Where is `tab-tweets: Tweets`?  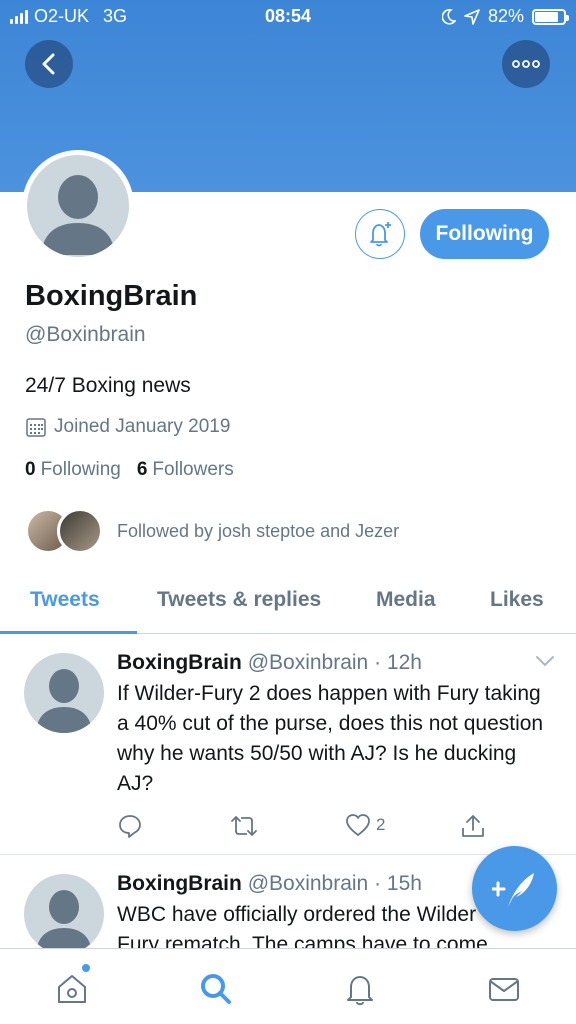
tab-tweets: Tweets is located at coordinates (65, 600).